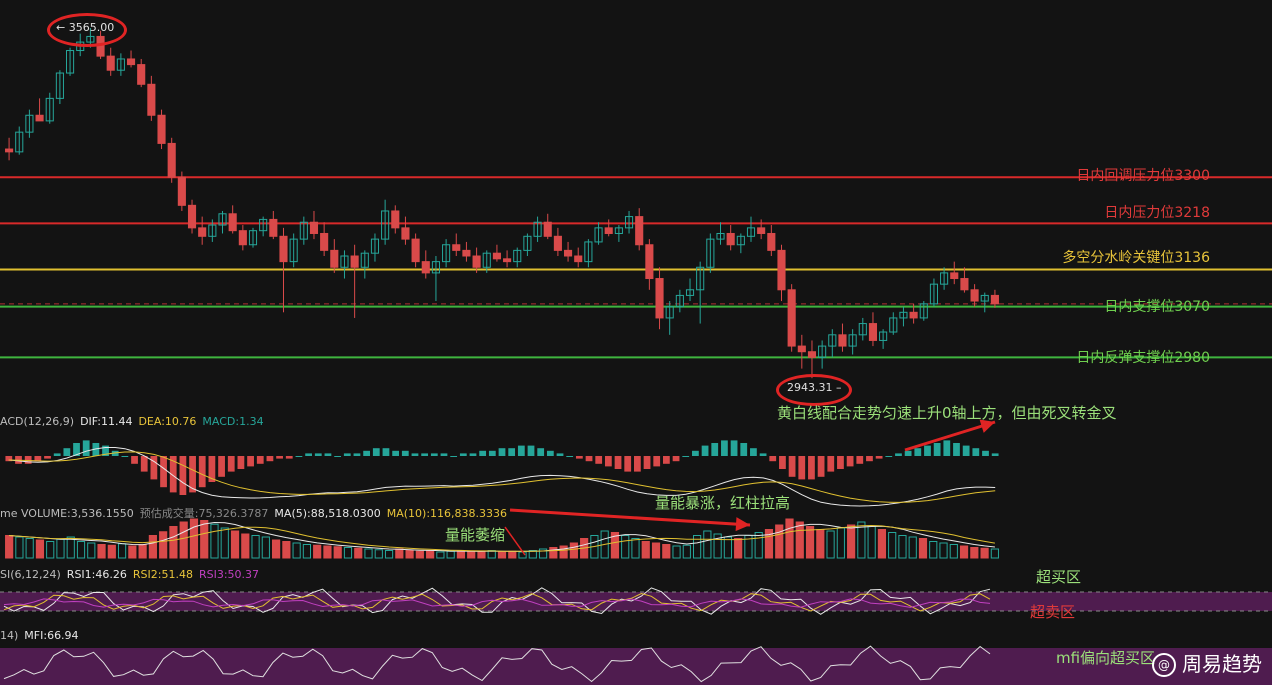 This screenshot has height=685, width=1272. I want to click on oversold-label: 超卖区, so click(1053, 612).